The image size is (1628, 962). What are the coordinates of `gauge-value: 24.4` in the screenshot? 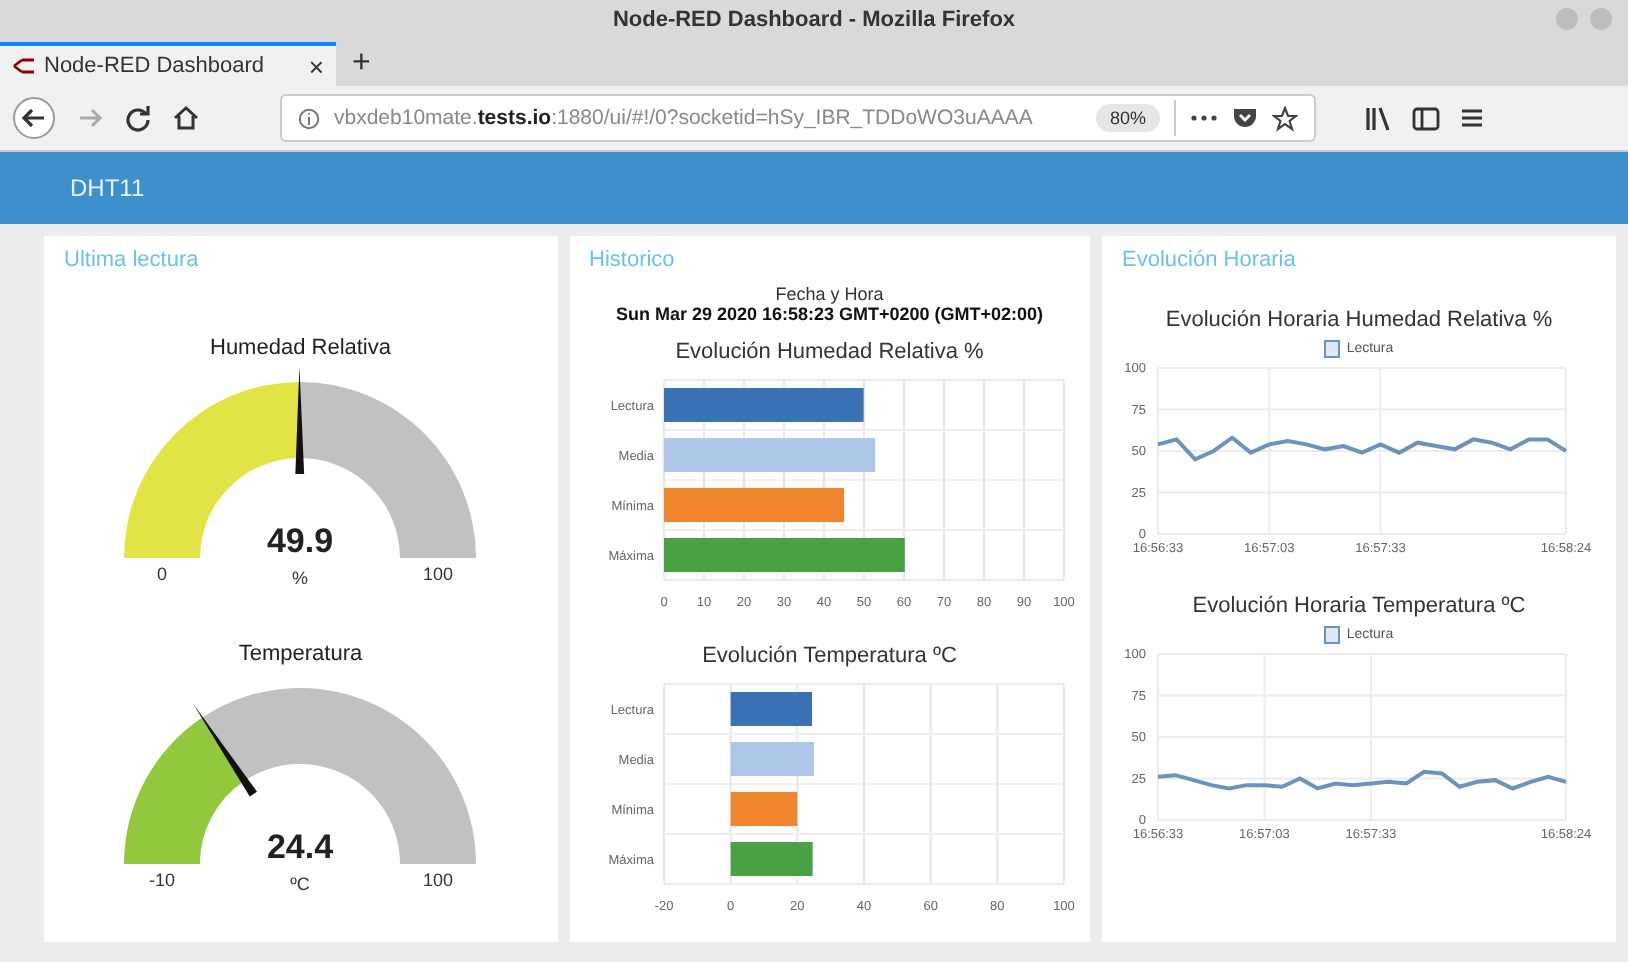 It's located at (300, 847).